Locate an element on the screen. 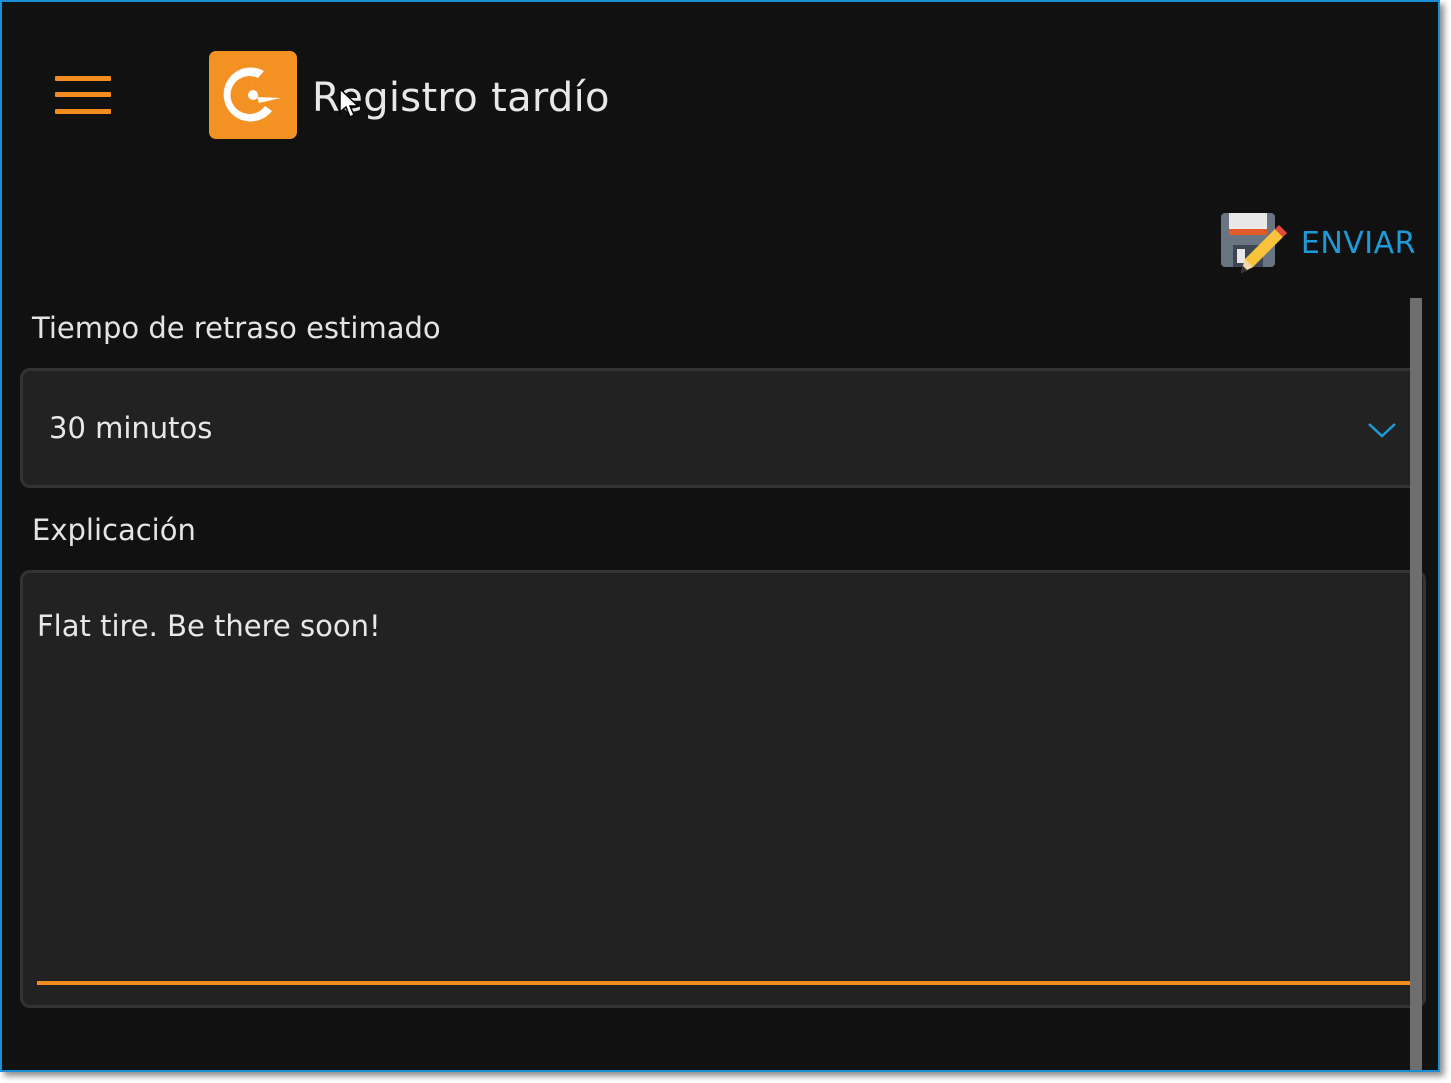 Image resolution: width=1451 pixels, height=1083 pixels. hamburger-menu-icon is located at coordinates (83, 95).